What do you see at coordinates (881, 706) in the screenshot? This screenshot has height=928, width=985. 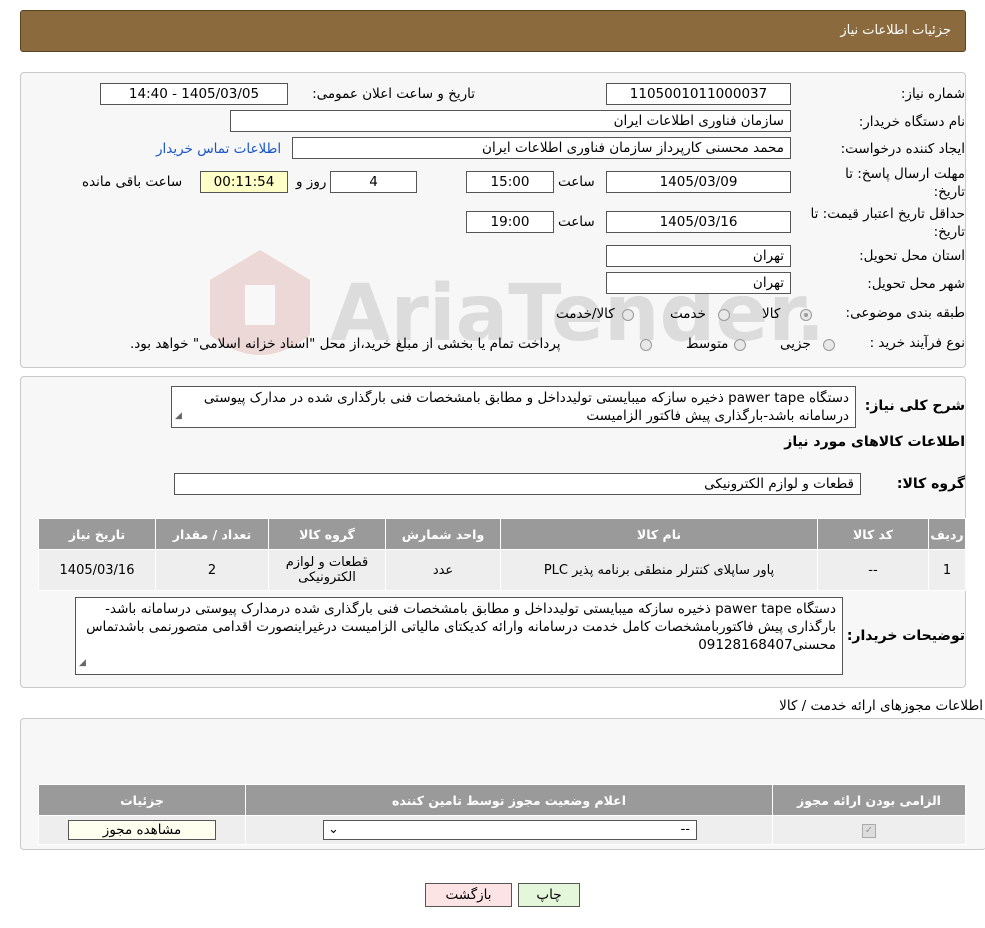 I see `permits-title: اطلاعات مجوزهای ارائه خدمت / کالا` at bounding box center [881, 706].